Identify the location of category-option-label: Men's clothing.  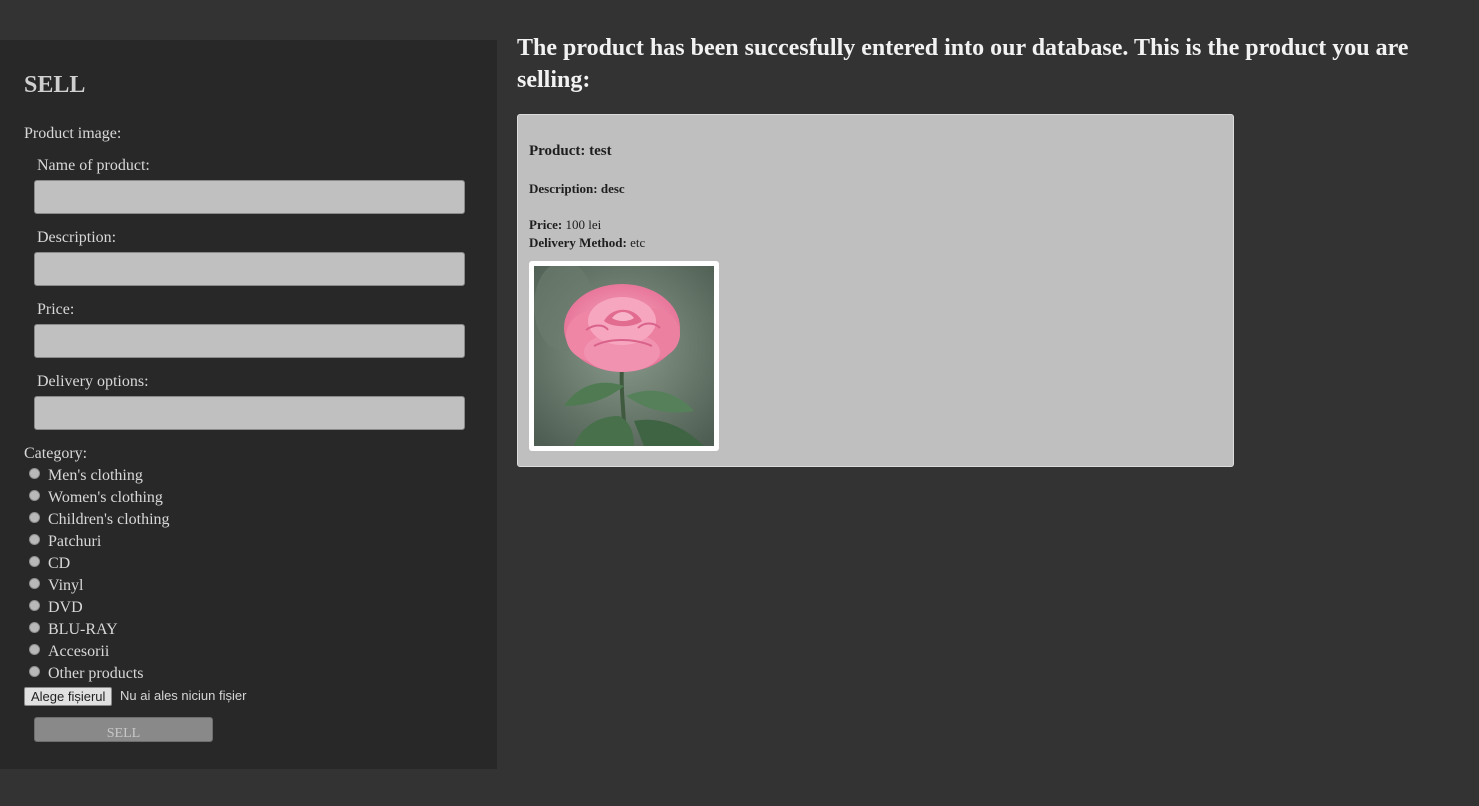
(95, 475).